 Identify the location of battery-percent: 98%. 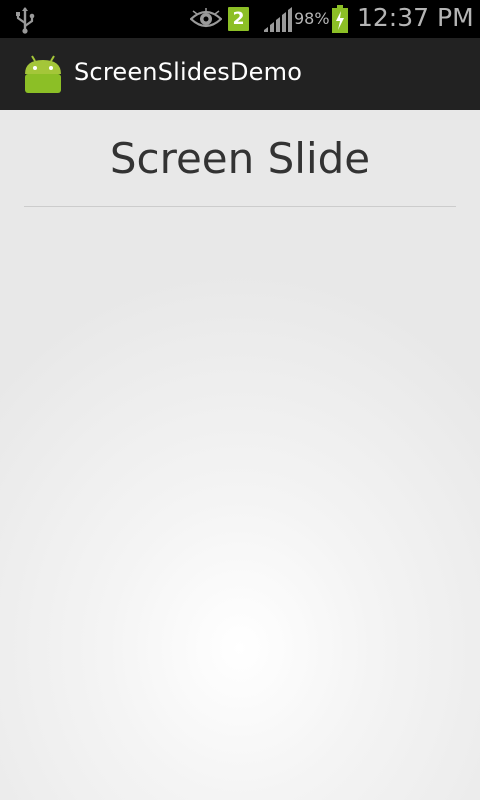
(312, 18).